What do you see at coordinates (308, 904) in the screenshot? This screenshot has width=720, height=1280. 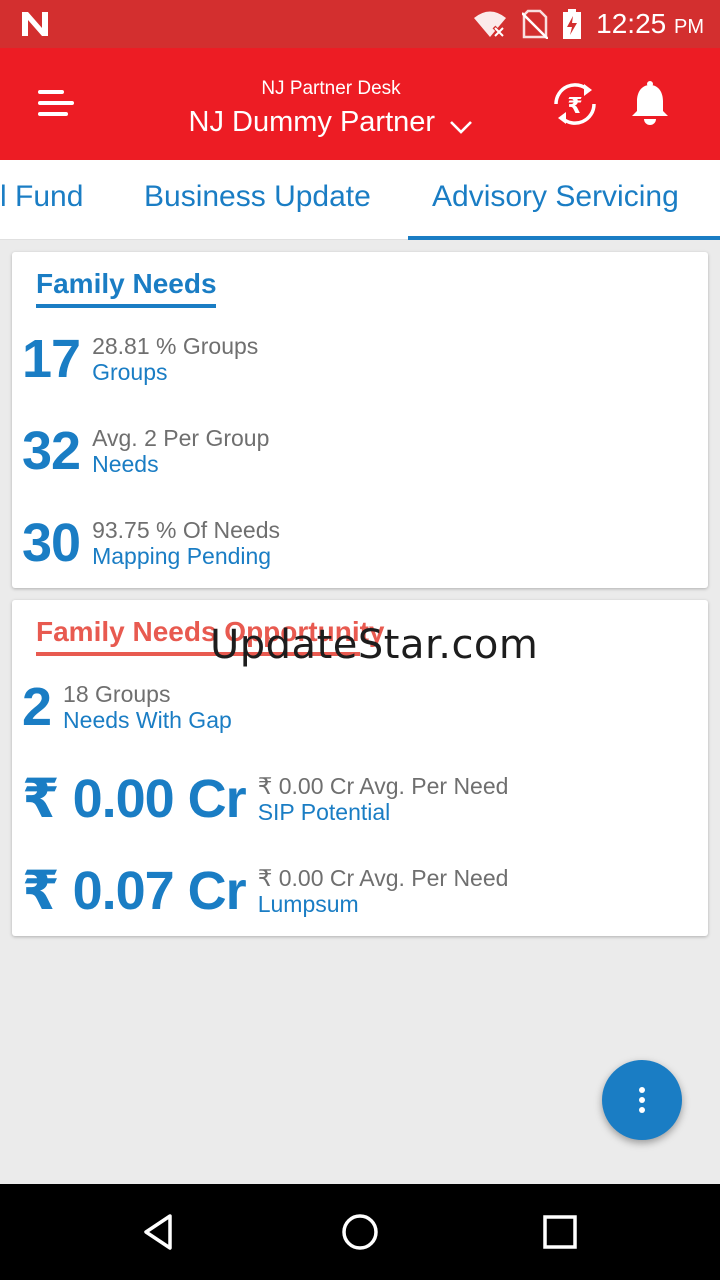 I see `stat-label: Lumpsum` at bounding box center [308, 904].